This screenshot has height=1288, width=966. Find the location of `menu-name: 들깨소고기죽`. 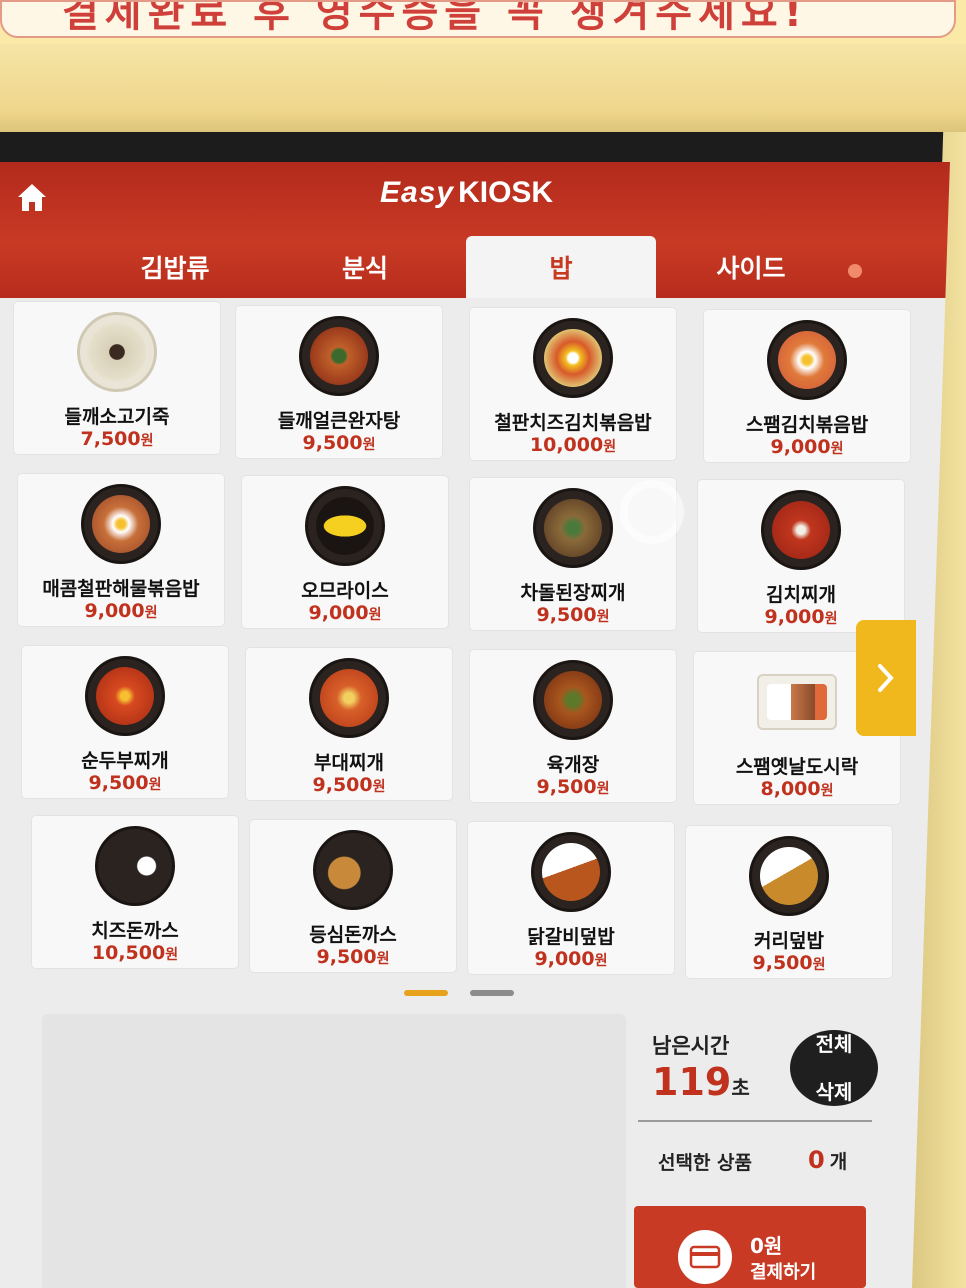

menu-name: 들깨소고기죽 is located at coordinates (117, 417).